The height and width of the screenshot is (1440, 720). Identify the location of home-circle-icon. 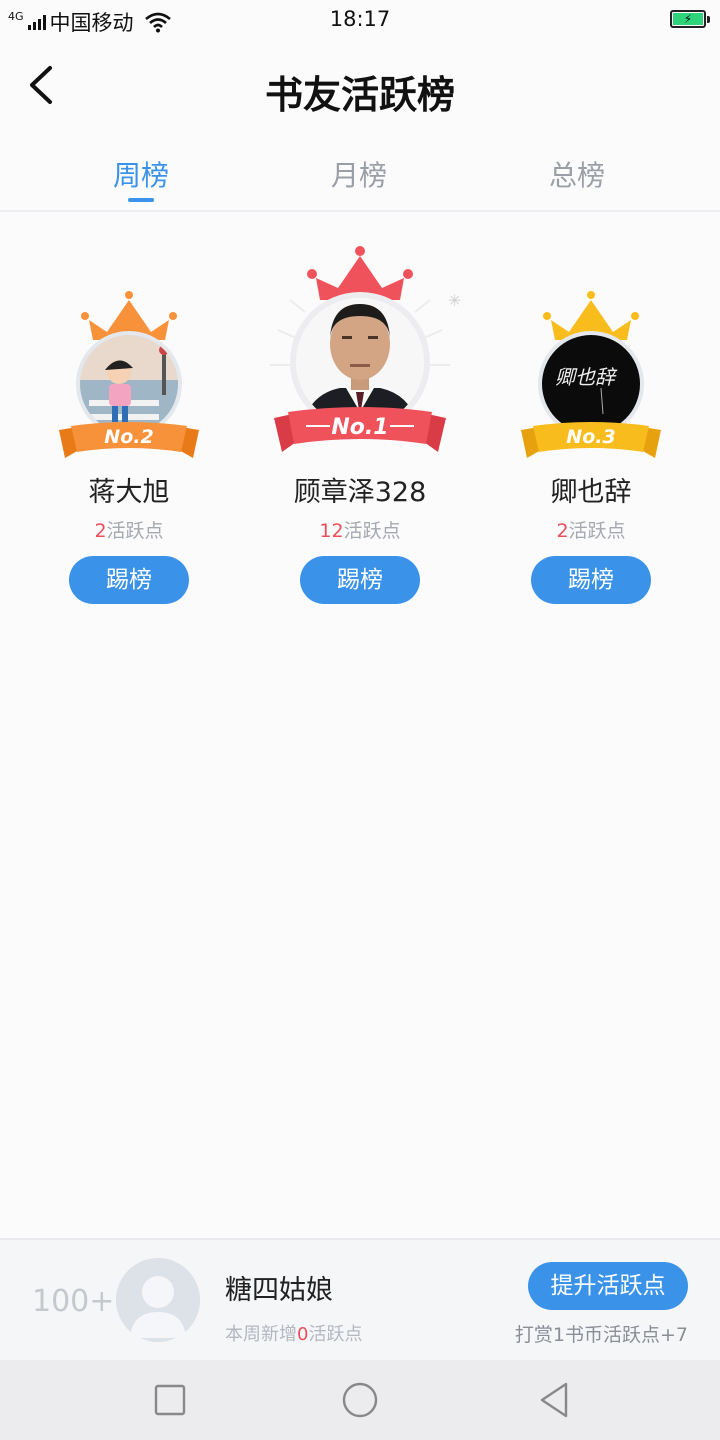
(360, 1400).